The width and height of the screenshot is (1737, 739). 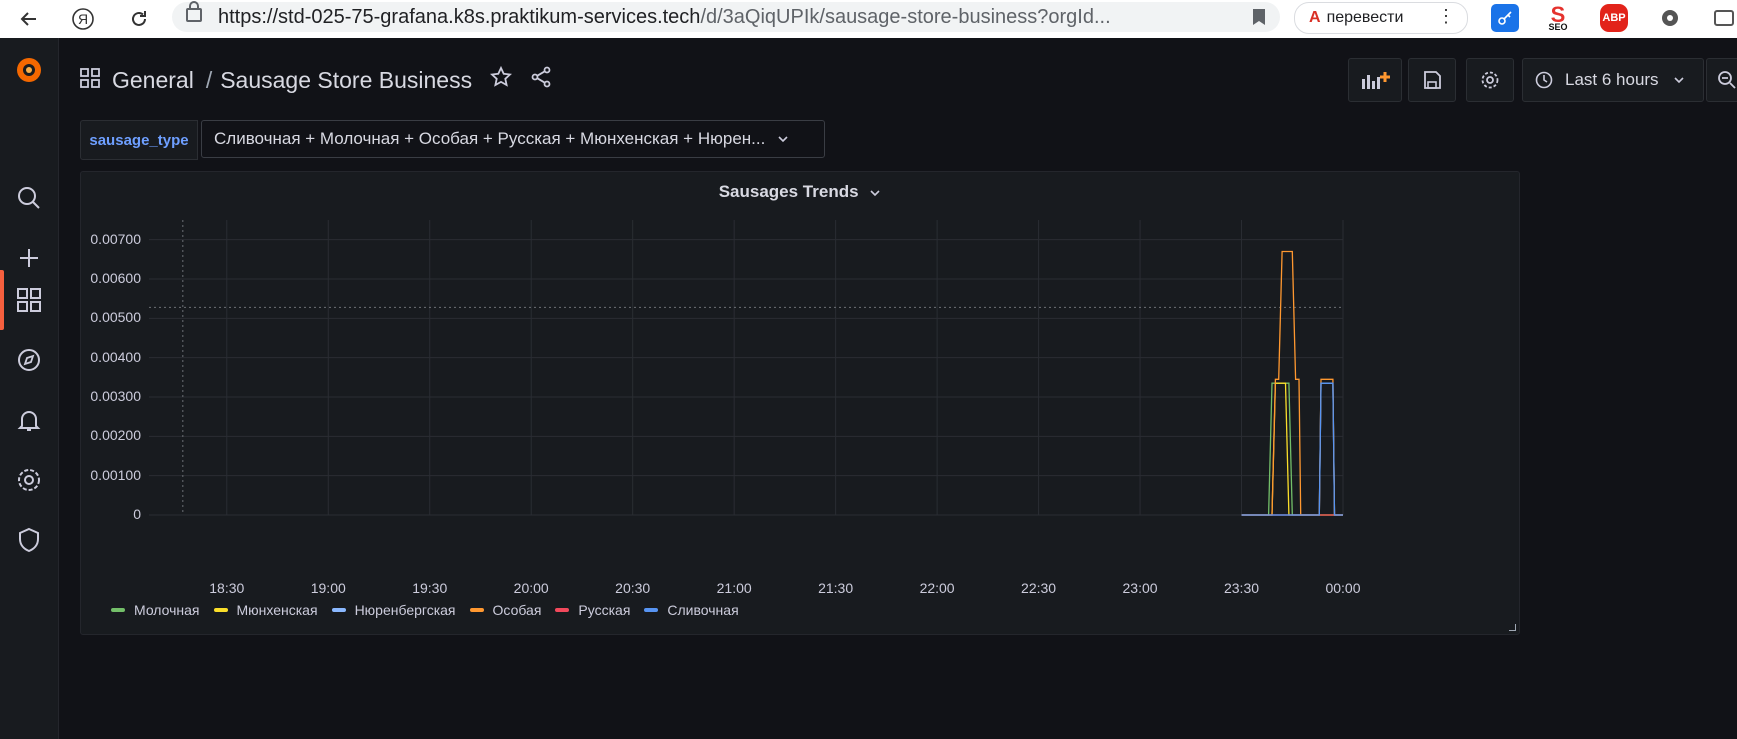 I want to click on legend-item: Молочная, so click(x=155, y=610).